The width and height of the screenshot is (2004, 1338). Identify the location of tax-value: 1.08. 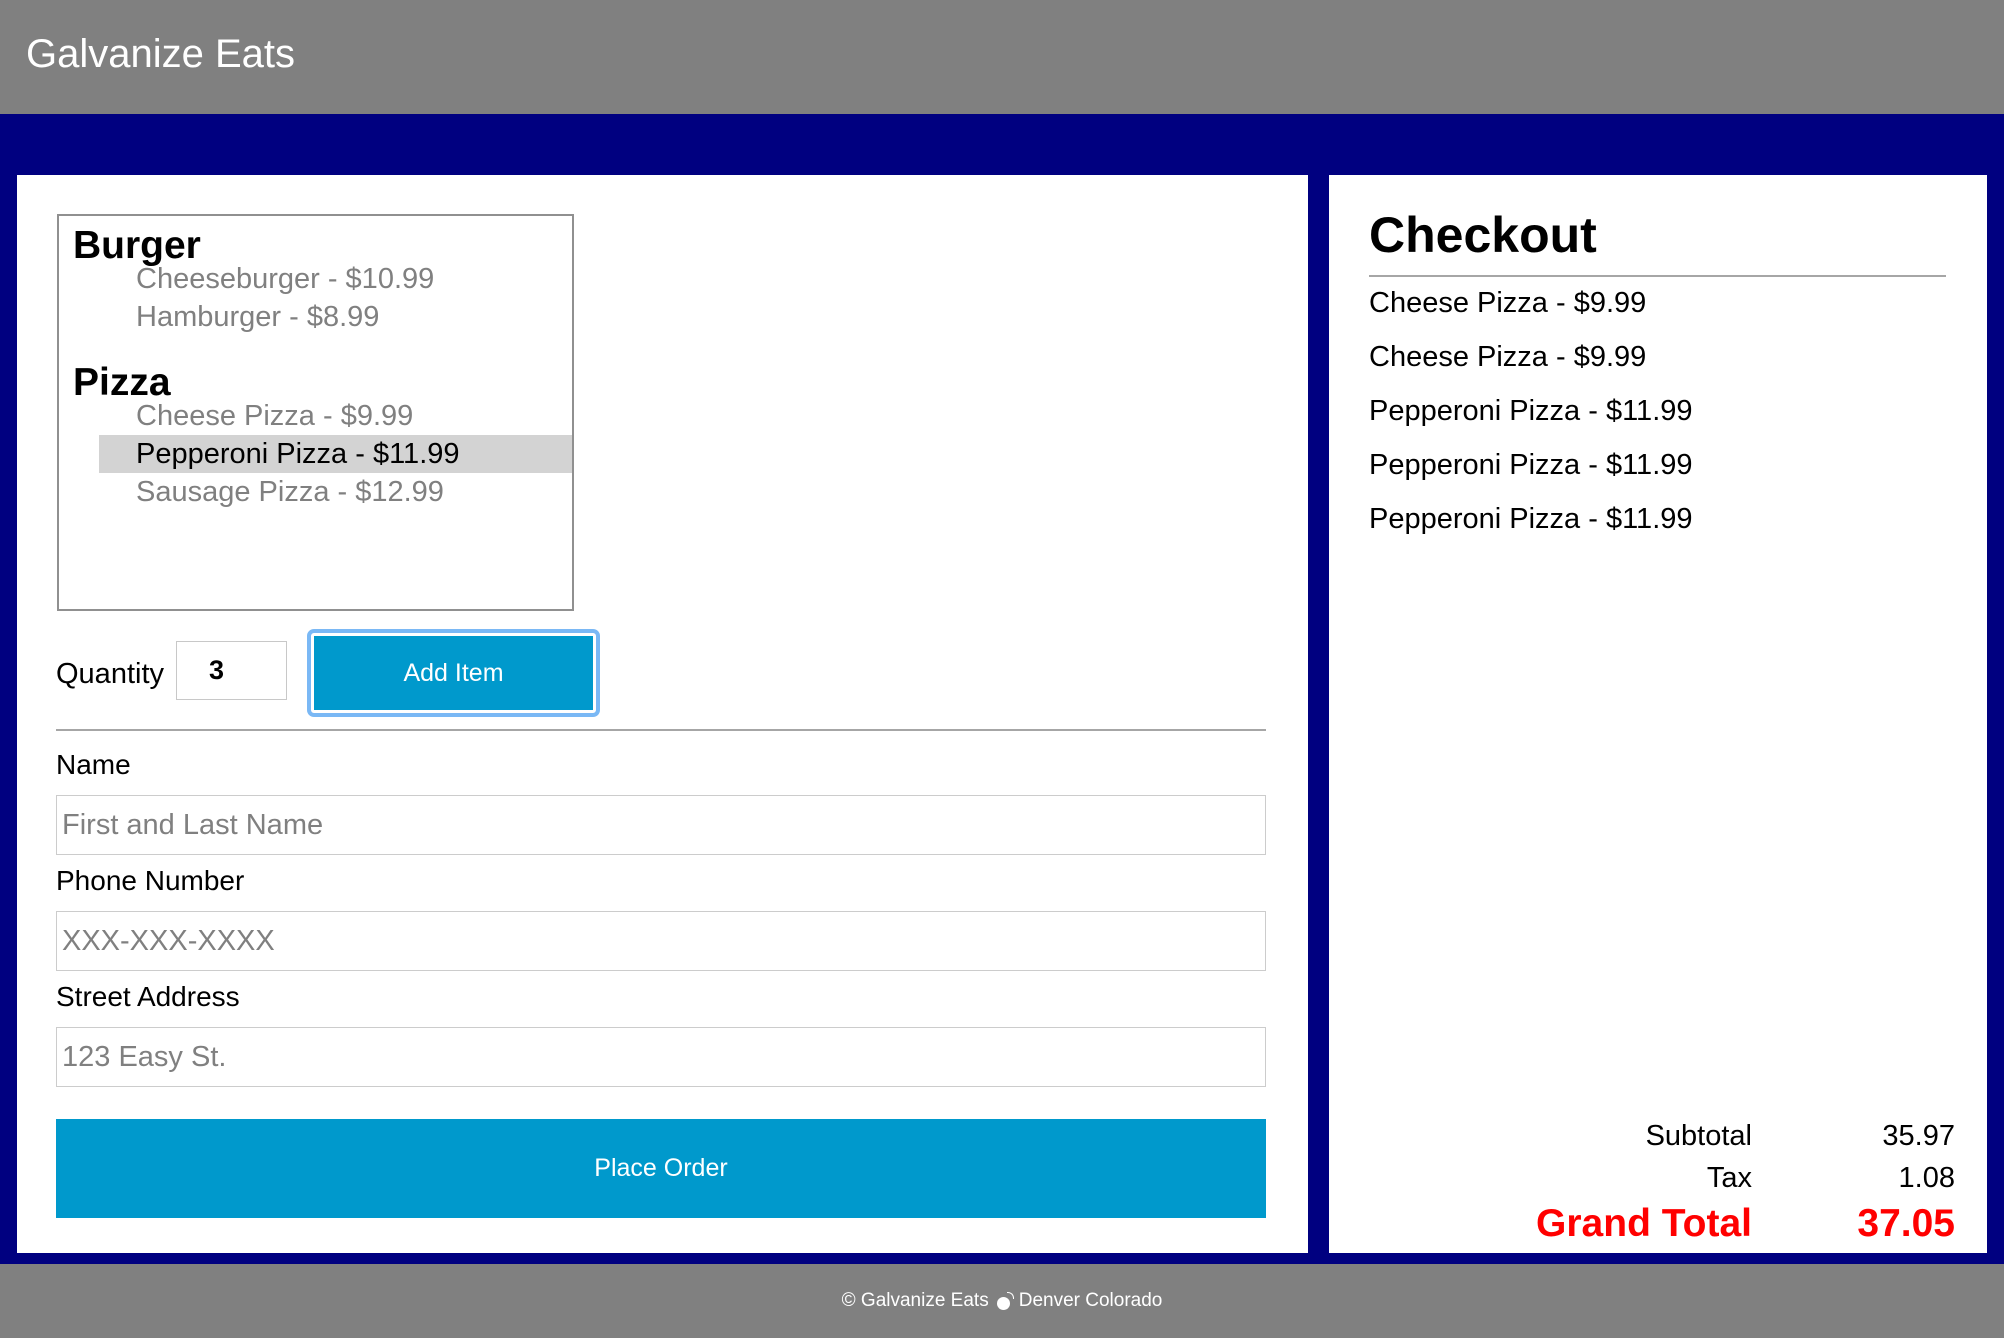
(1926, 1178).